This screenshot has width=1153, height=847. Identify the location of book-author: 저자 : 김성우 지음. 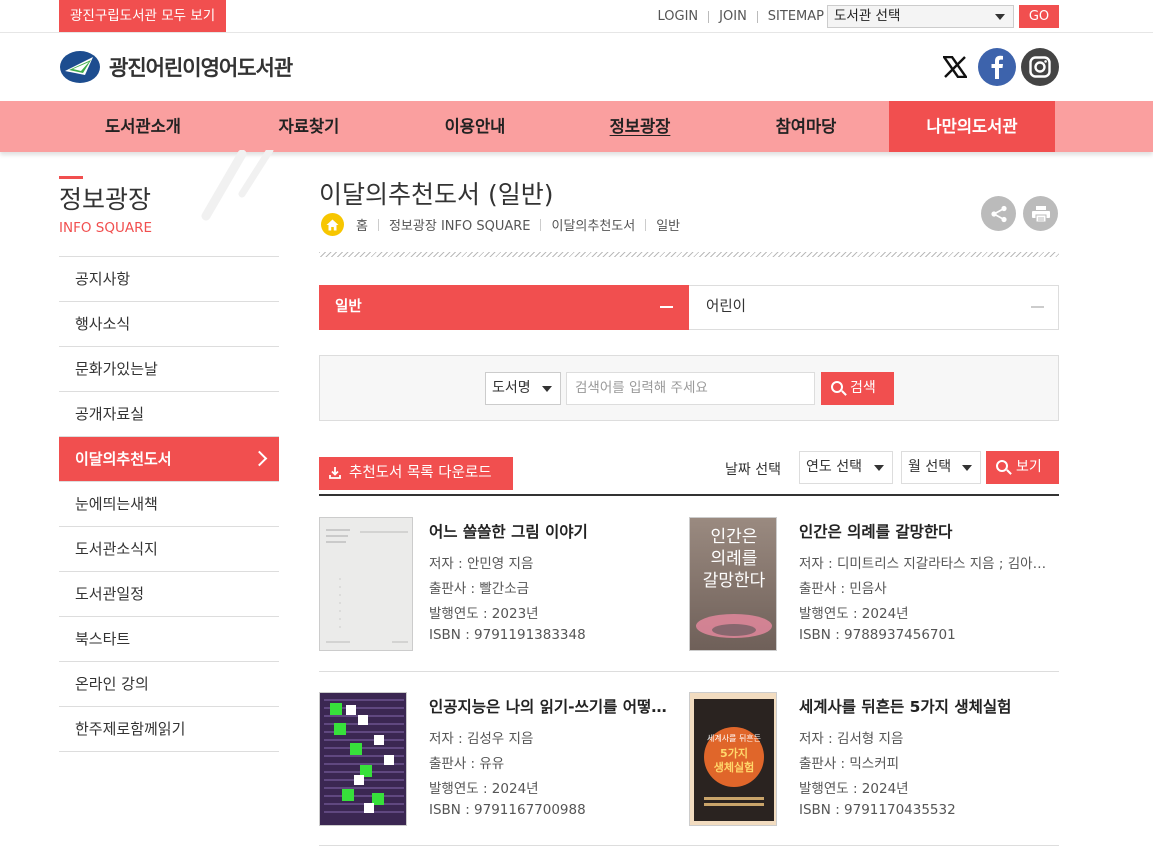
(481, 739).